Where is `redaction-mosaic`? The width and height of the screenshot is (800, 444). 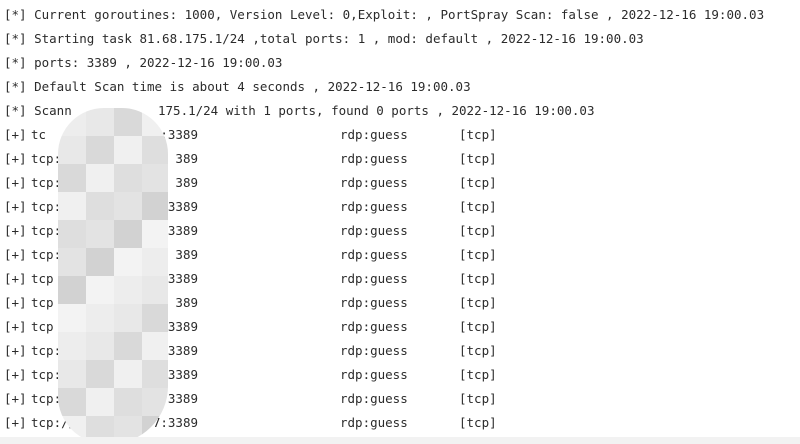 redaction-mosaic is located at coordinates (113, 276).